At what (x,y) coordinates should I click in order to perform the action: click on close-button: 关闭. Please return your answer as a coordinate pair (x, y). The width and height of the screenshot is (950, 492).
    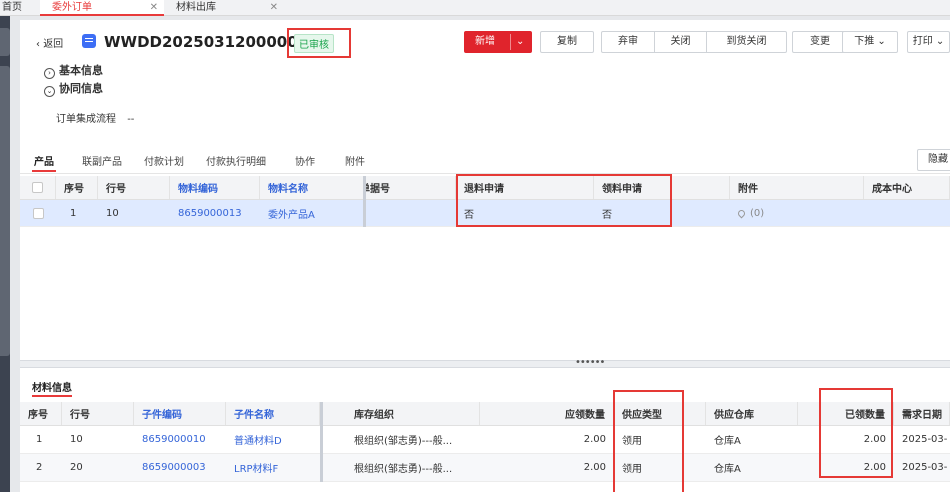
    Looking at the image, I should click on (680, 42).